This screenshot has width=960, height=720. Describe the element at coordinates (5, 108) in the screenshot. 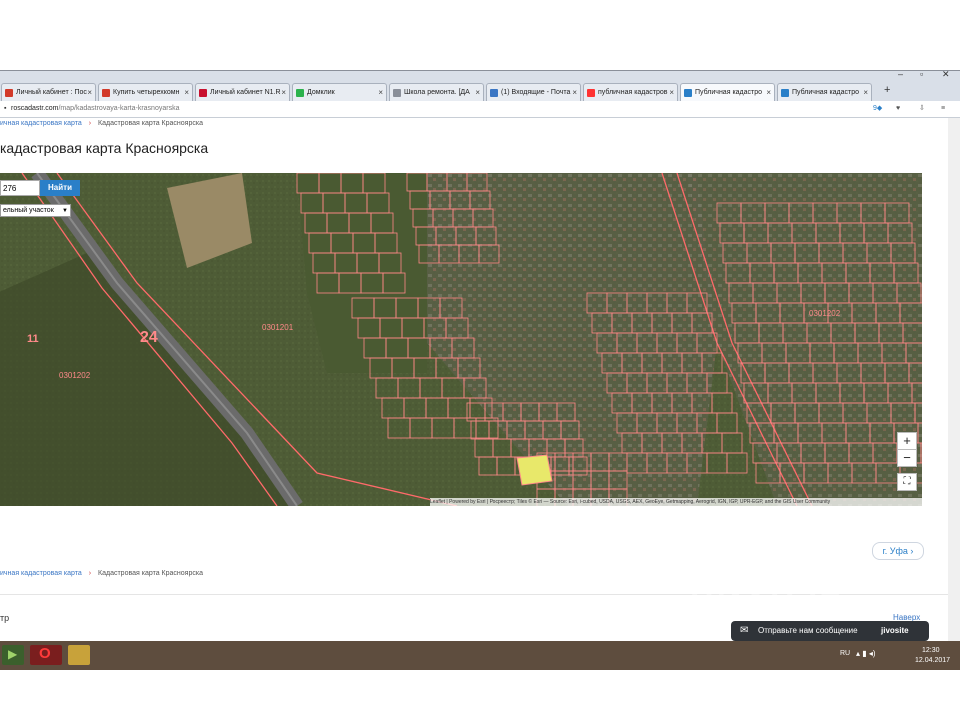

I see `lock-icon: ▪` at that location.